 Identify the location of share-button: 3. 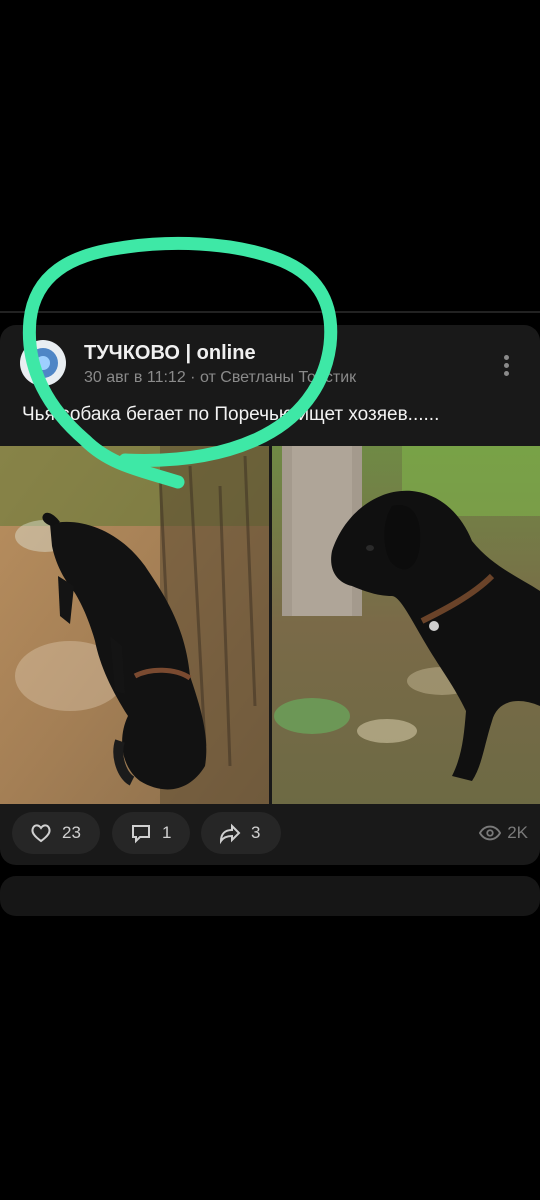
(241, 833).